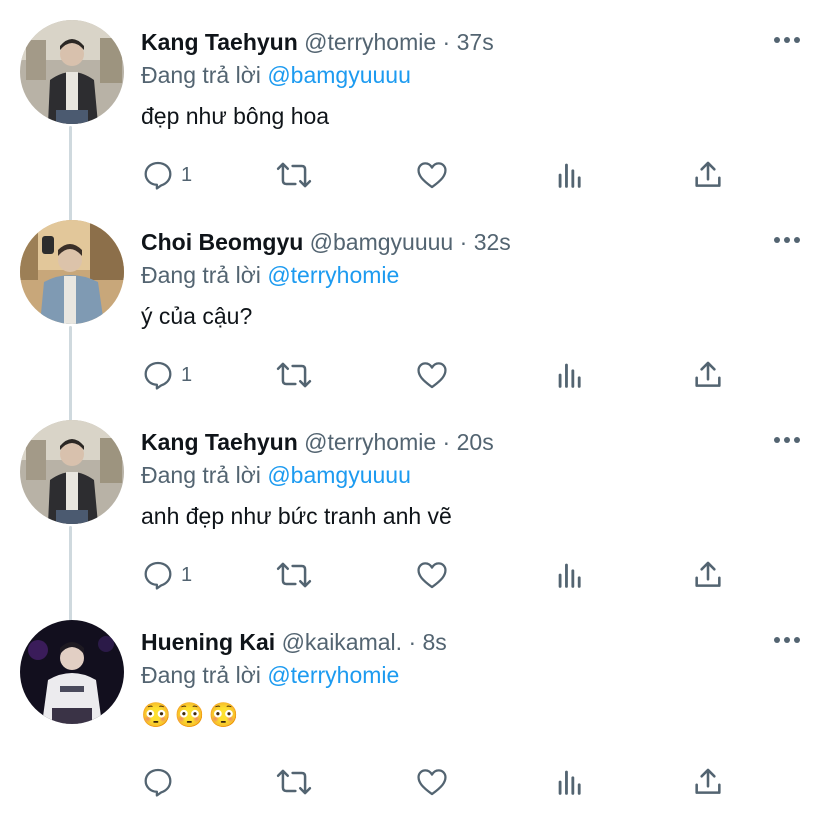 The height and width of the screenshot is (817, 828). Describe the element at coordinates (471, 782) in the screenshot. I see `tweet-actions` at that location.